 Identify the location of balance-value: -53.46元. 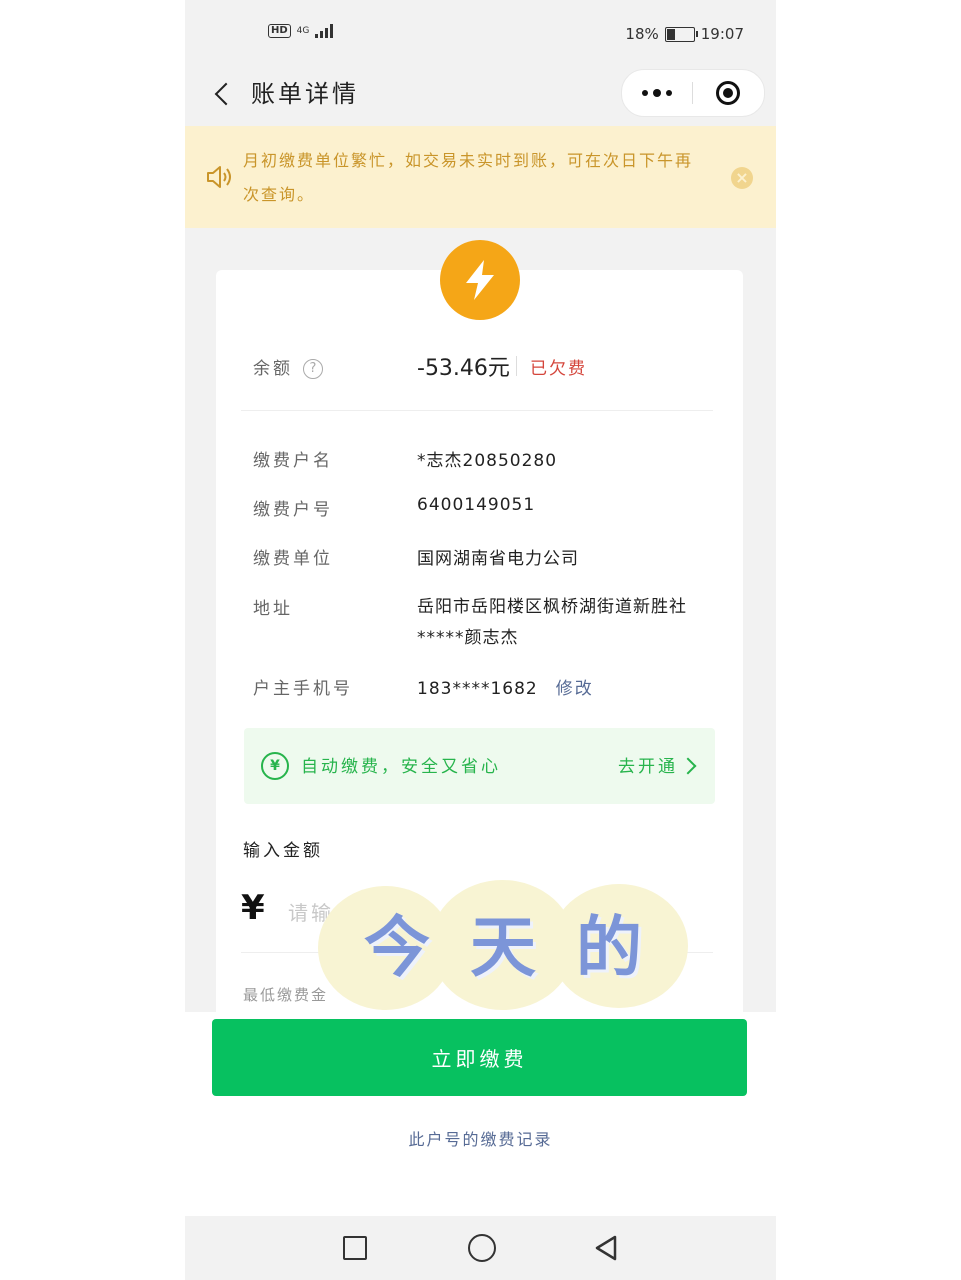
(463, 368).